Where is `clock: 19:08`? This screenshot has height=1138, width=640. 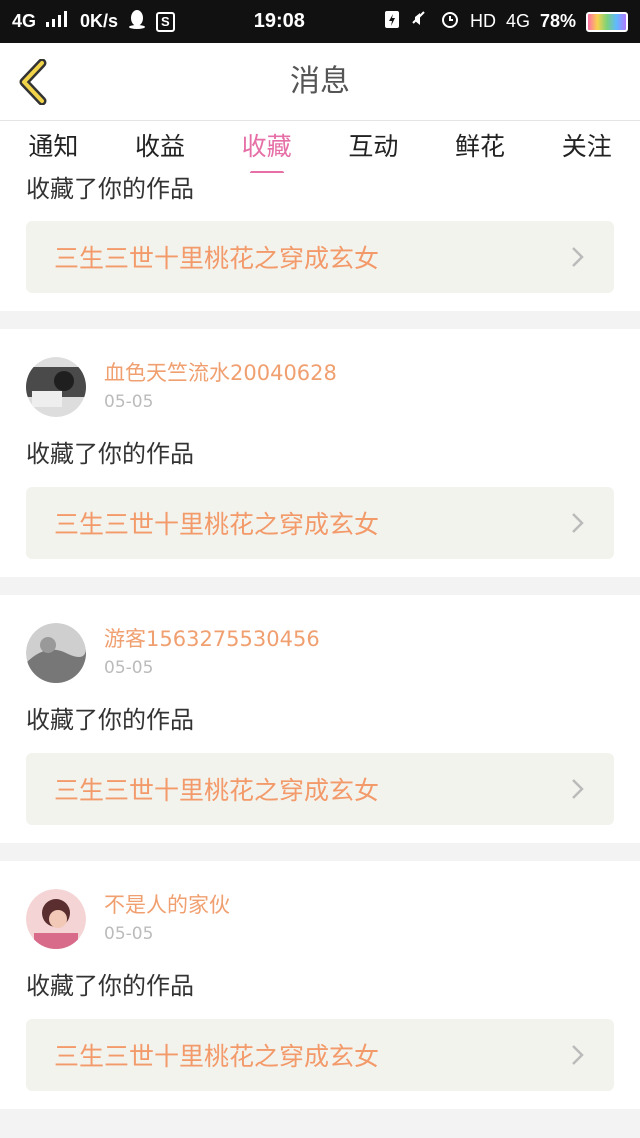
clock: 19:08 is located at coordinates (279, 21).